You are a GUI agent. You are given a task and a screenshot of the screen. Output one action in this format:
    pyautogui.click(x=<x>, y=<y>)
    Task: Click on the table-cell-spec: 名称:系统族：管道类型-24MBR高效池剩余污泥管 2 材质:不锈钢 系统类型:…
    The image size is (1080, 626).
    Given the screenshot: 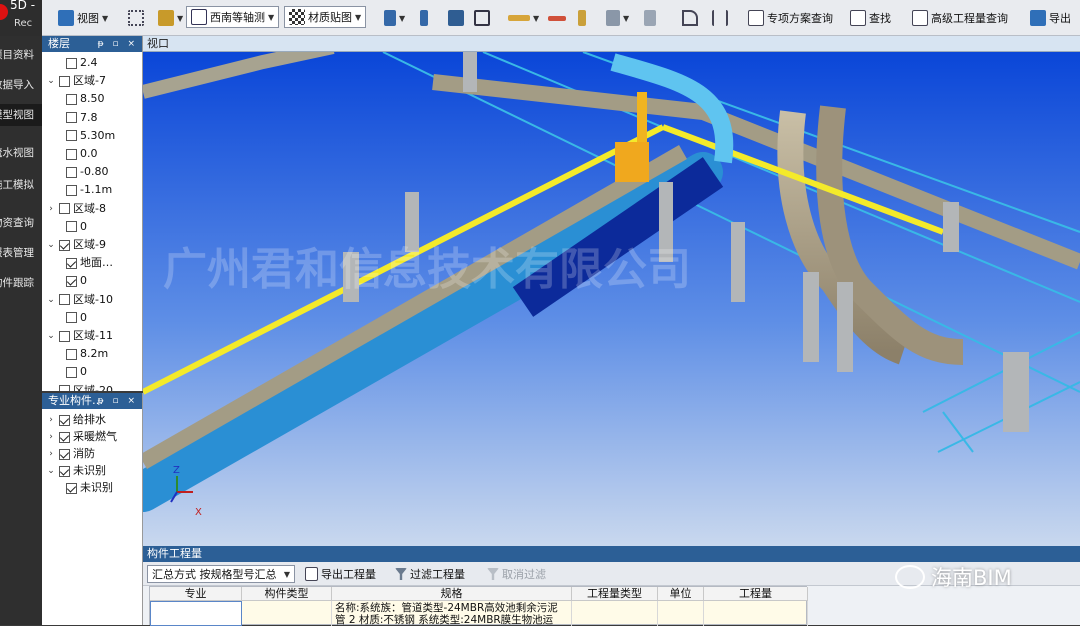 What is the action you would take?
    pyautogui.click(x=452, y=613)
    